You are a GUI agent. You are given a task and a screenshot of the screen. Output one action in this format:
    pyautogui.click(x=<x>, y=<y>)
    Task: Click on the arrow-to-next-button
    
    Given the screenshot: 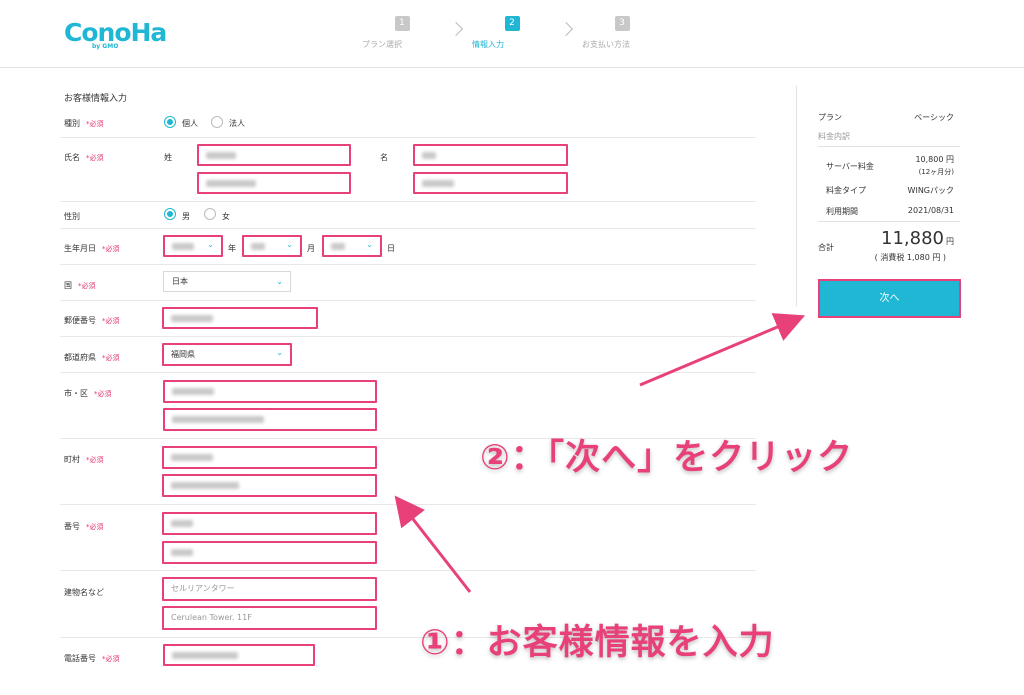 What is the action you would take?
    pyautogui.click(x=722, y=350)
    